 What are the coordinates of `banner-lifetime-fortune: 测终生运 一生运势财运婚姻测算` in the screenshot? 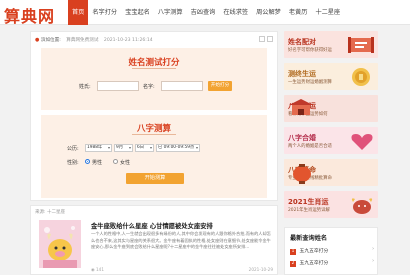 It's located at (331, 76).